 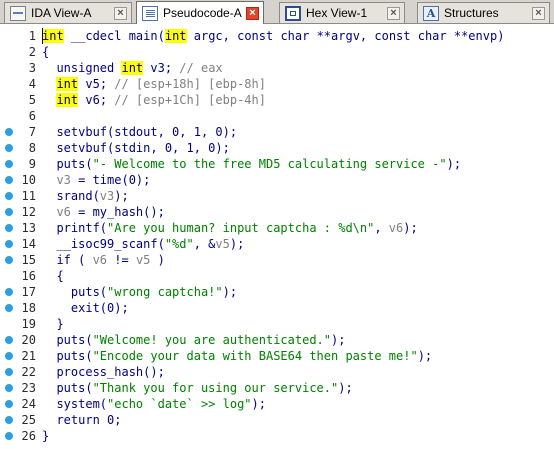 What do you see at coordinates (277, 292) in the screenshot?
I see `code-line: 17 puts("wrong captcha!");` at bounding box center [277, 292].